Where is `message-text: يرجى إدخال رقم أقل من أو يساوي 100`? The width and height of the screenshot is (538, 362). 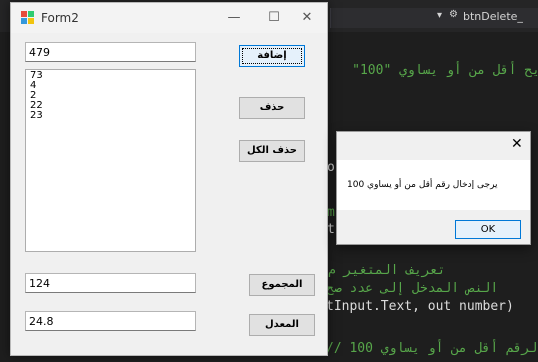 message-text: يرجى إدخال رقم أقل من أو يساوي 100 is located at coordinates (422, 185).